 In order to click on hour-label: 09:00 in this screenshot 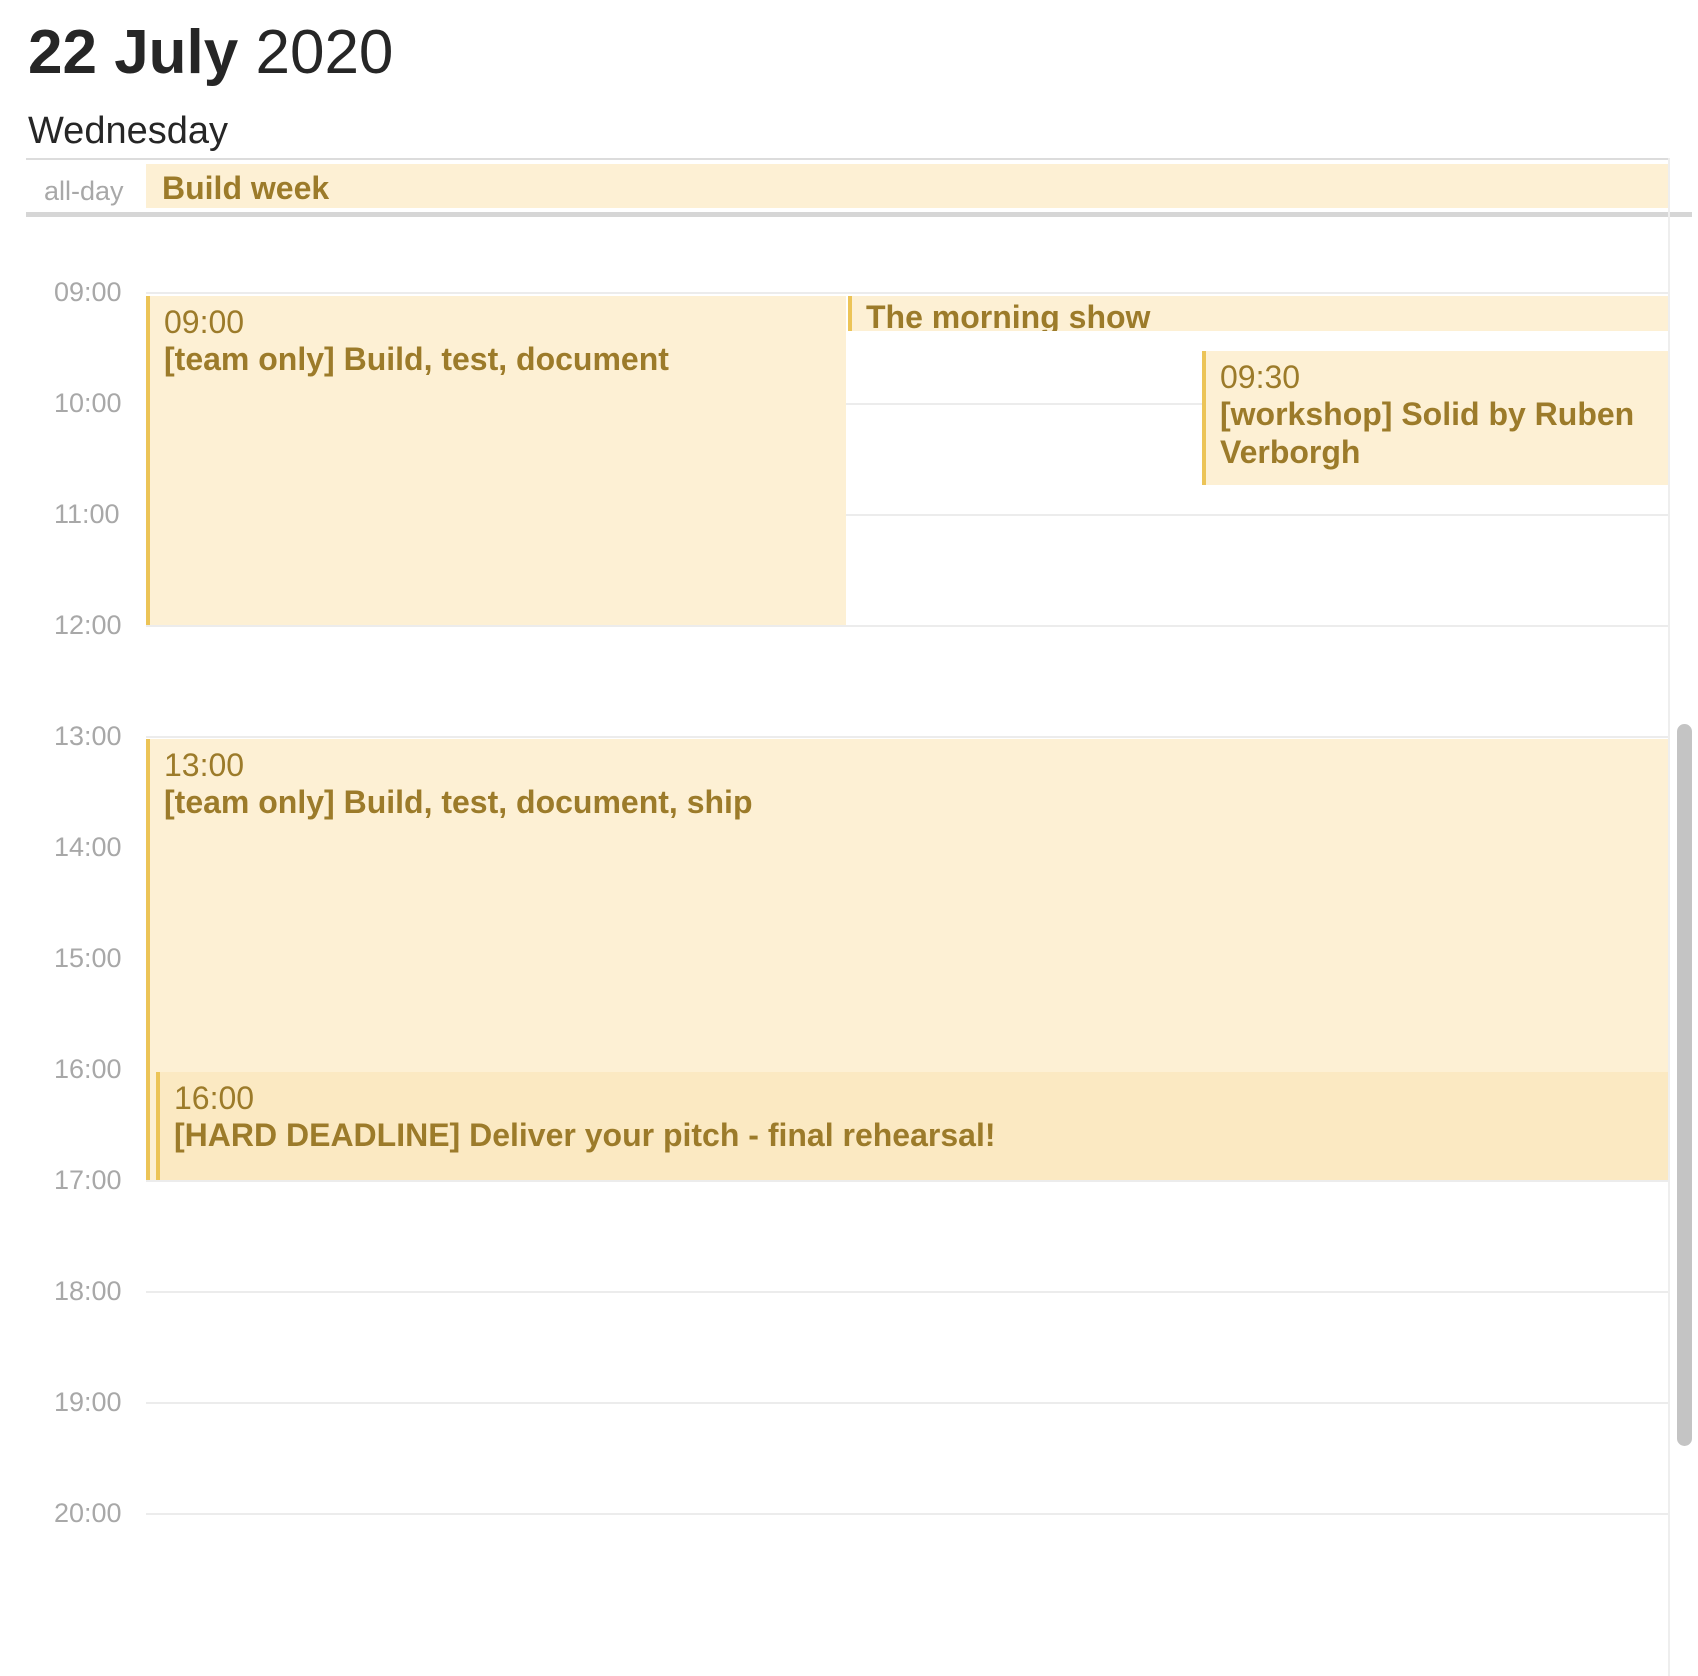, I will do `click(88, 292)`.